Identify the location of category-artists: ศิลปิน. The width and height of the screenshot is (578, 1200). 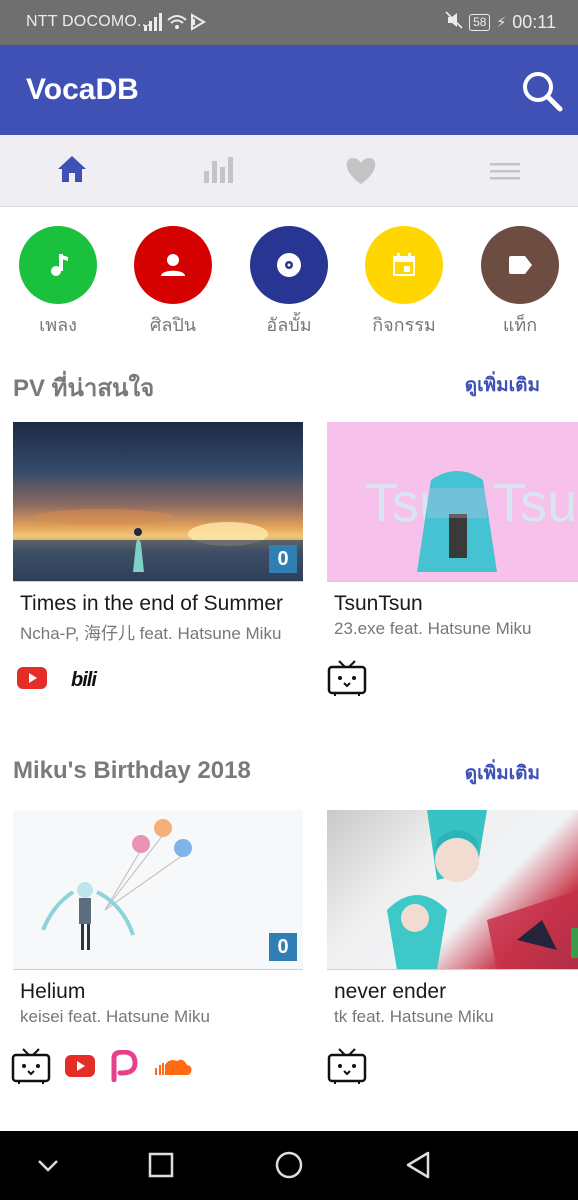
(173, 282).